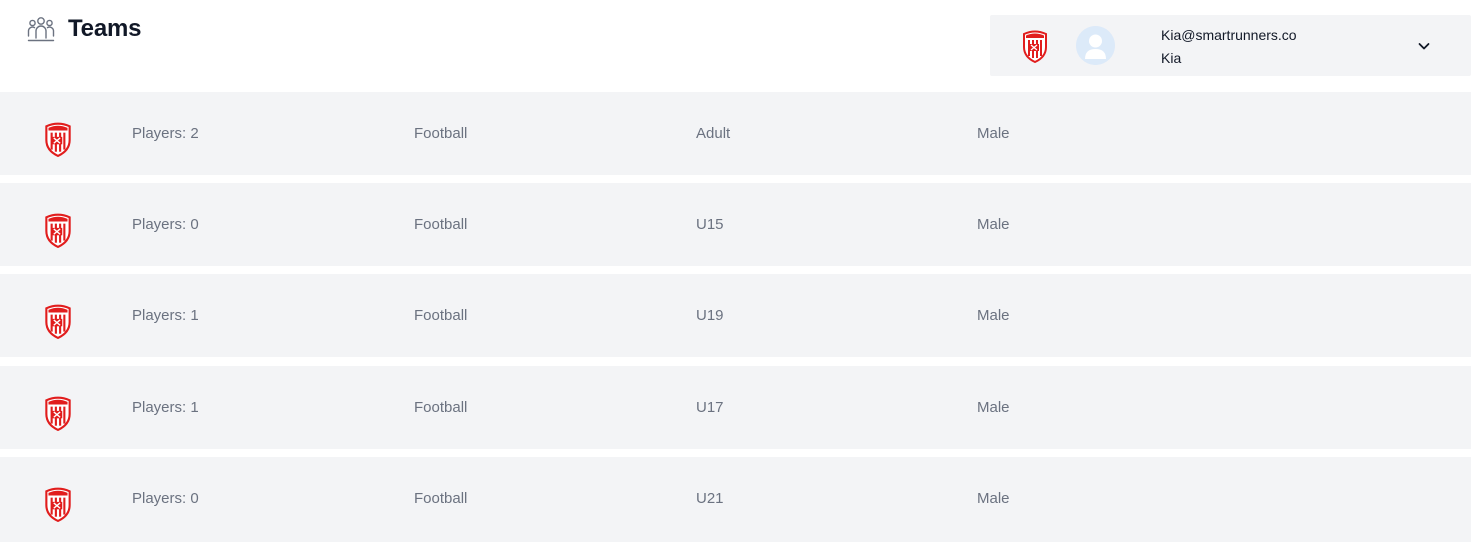 The image size is (1471, 542). Describe the element at coordinates (1171, 58) in the screenshot. I see `user-name: Kia` at that location.